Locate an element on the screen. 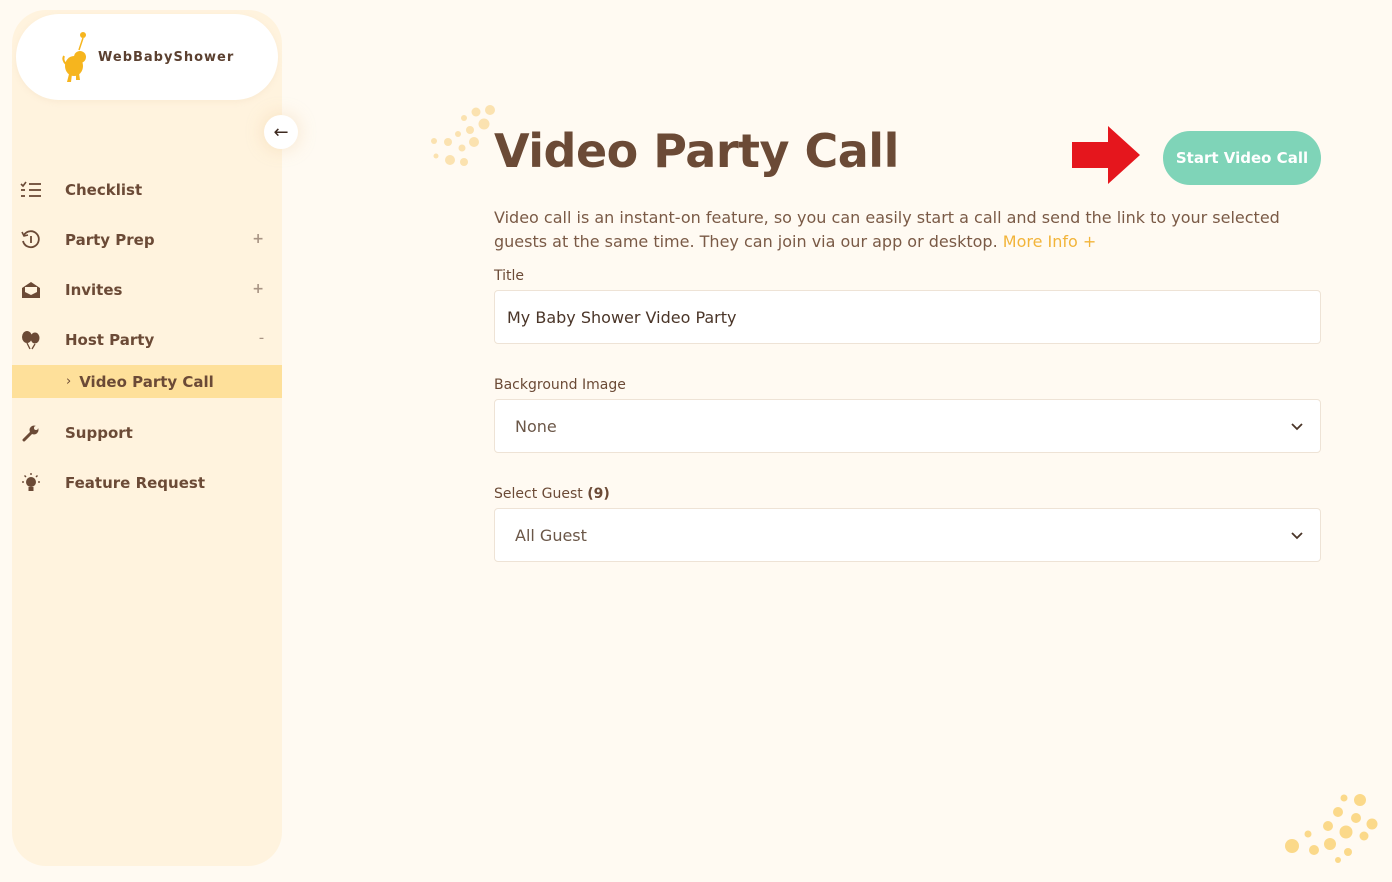  sidebar-subitem-video-party-call: › Video Party Call is located at coordinates (147, 381).